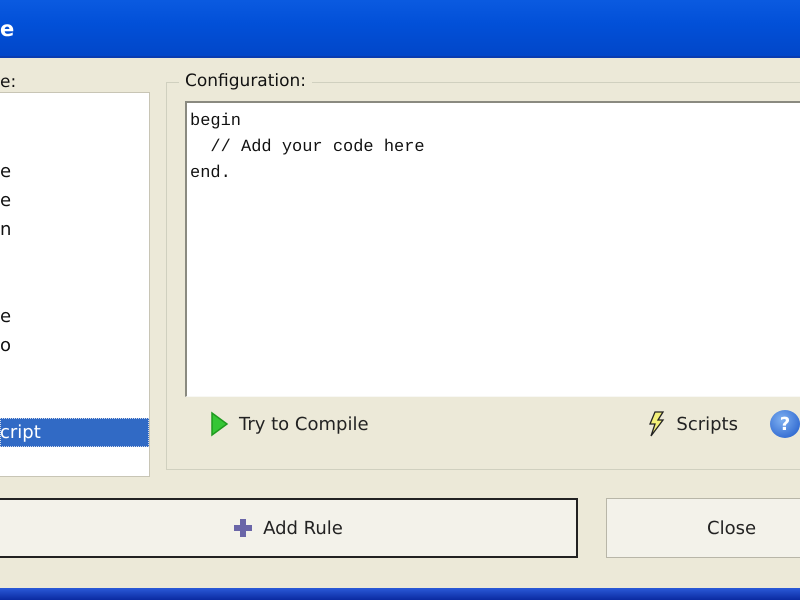 Image resolution: width=800 pixels, height=600 pixels. I want to click on compile-button: Try to Compile, so click(289, 424).